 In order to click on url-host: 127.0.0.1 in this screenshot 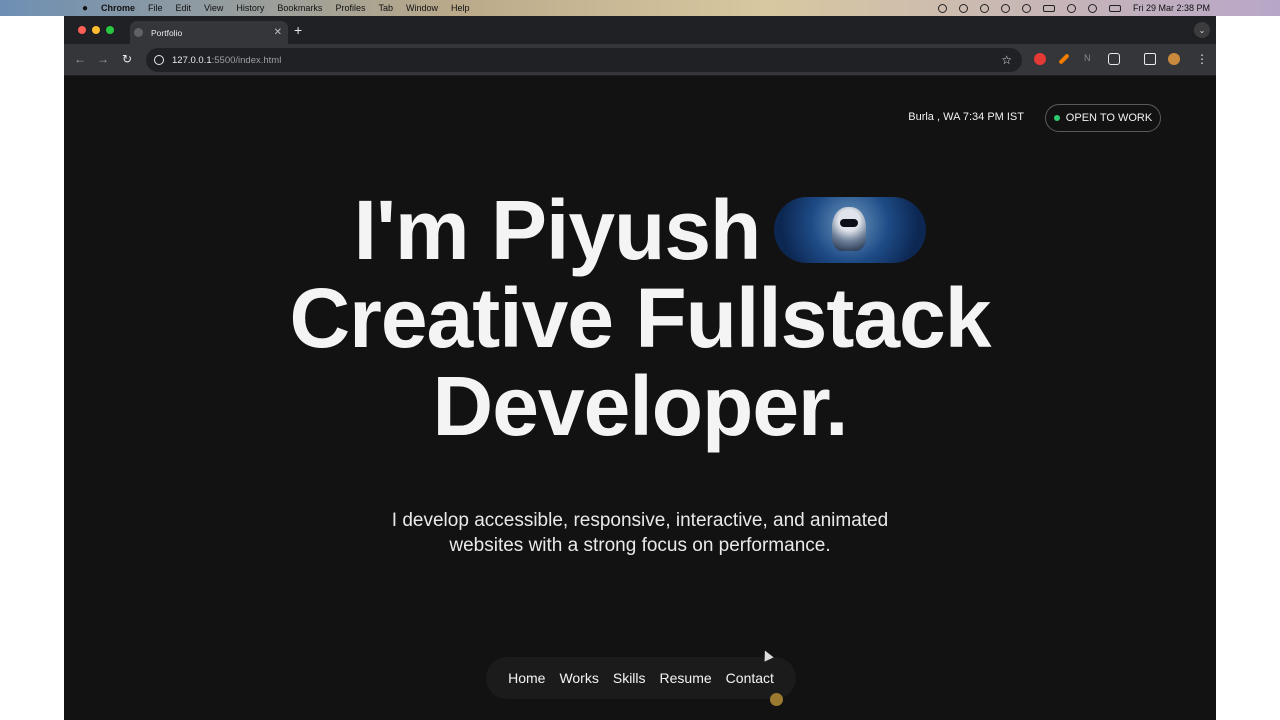, I will do `click(192, 60)`.